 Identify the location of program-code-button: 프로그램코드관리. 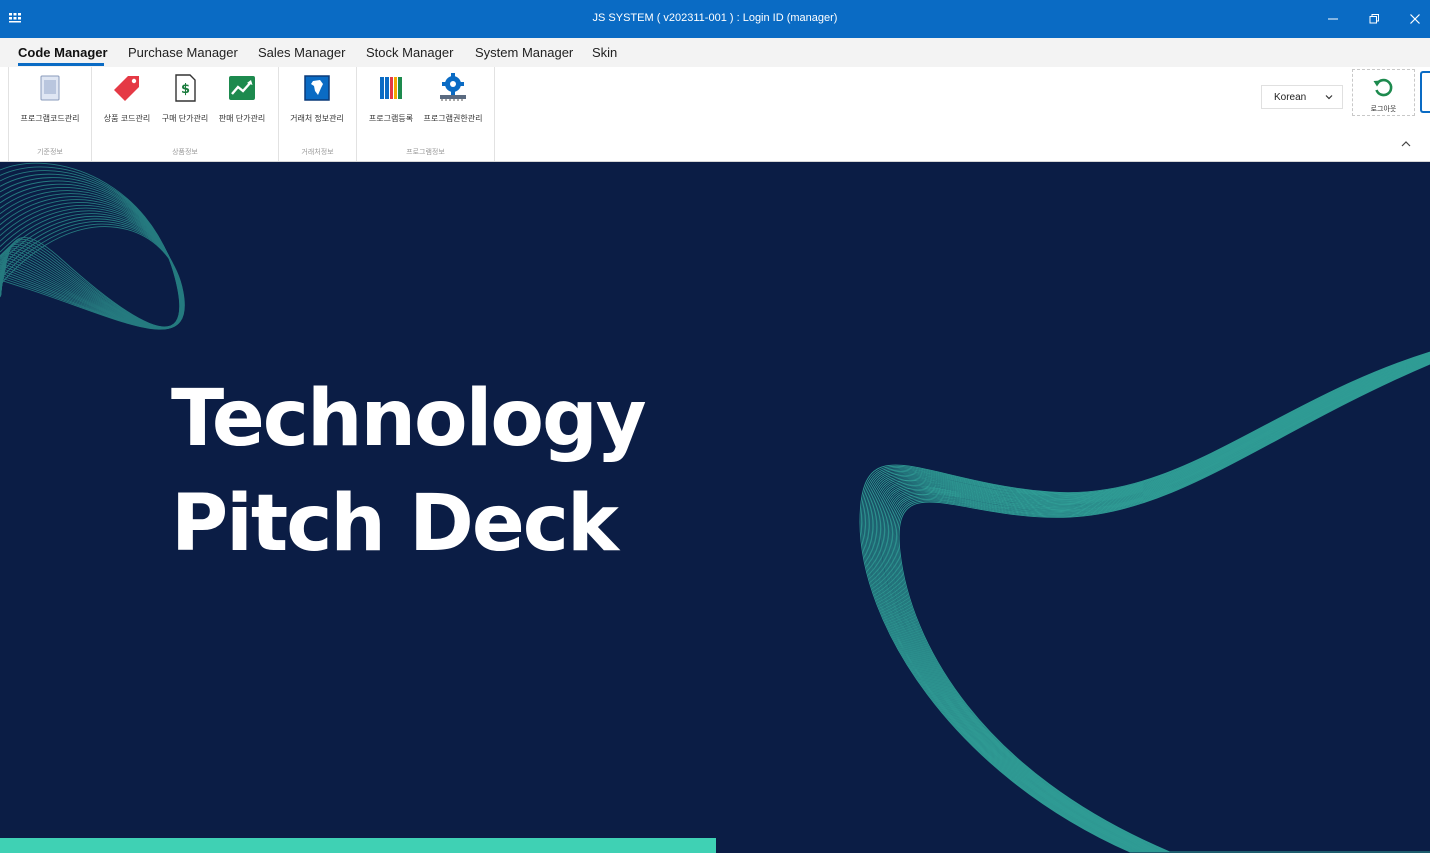
(50, 98).